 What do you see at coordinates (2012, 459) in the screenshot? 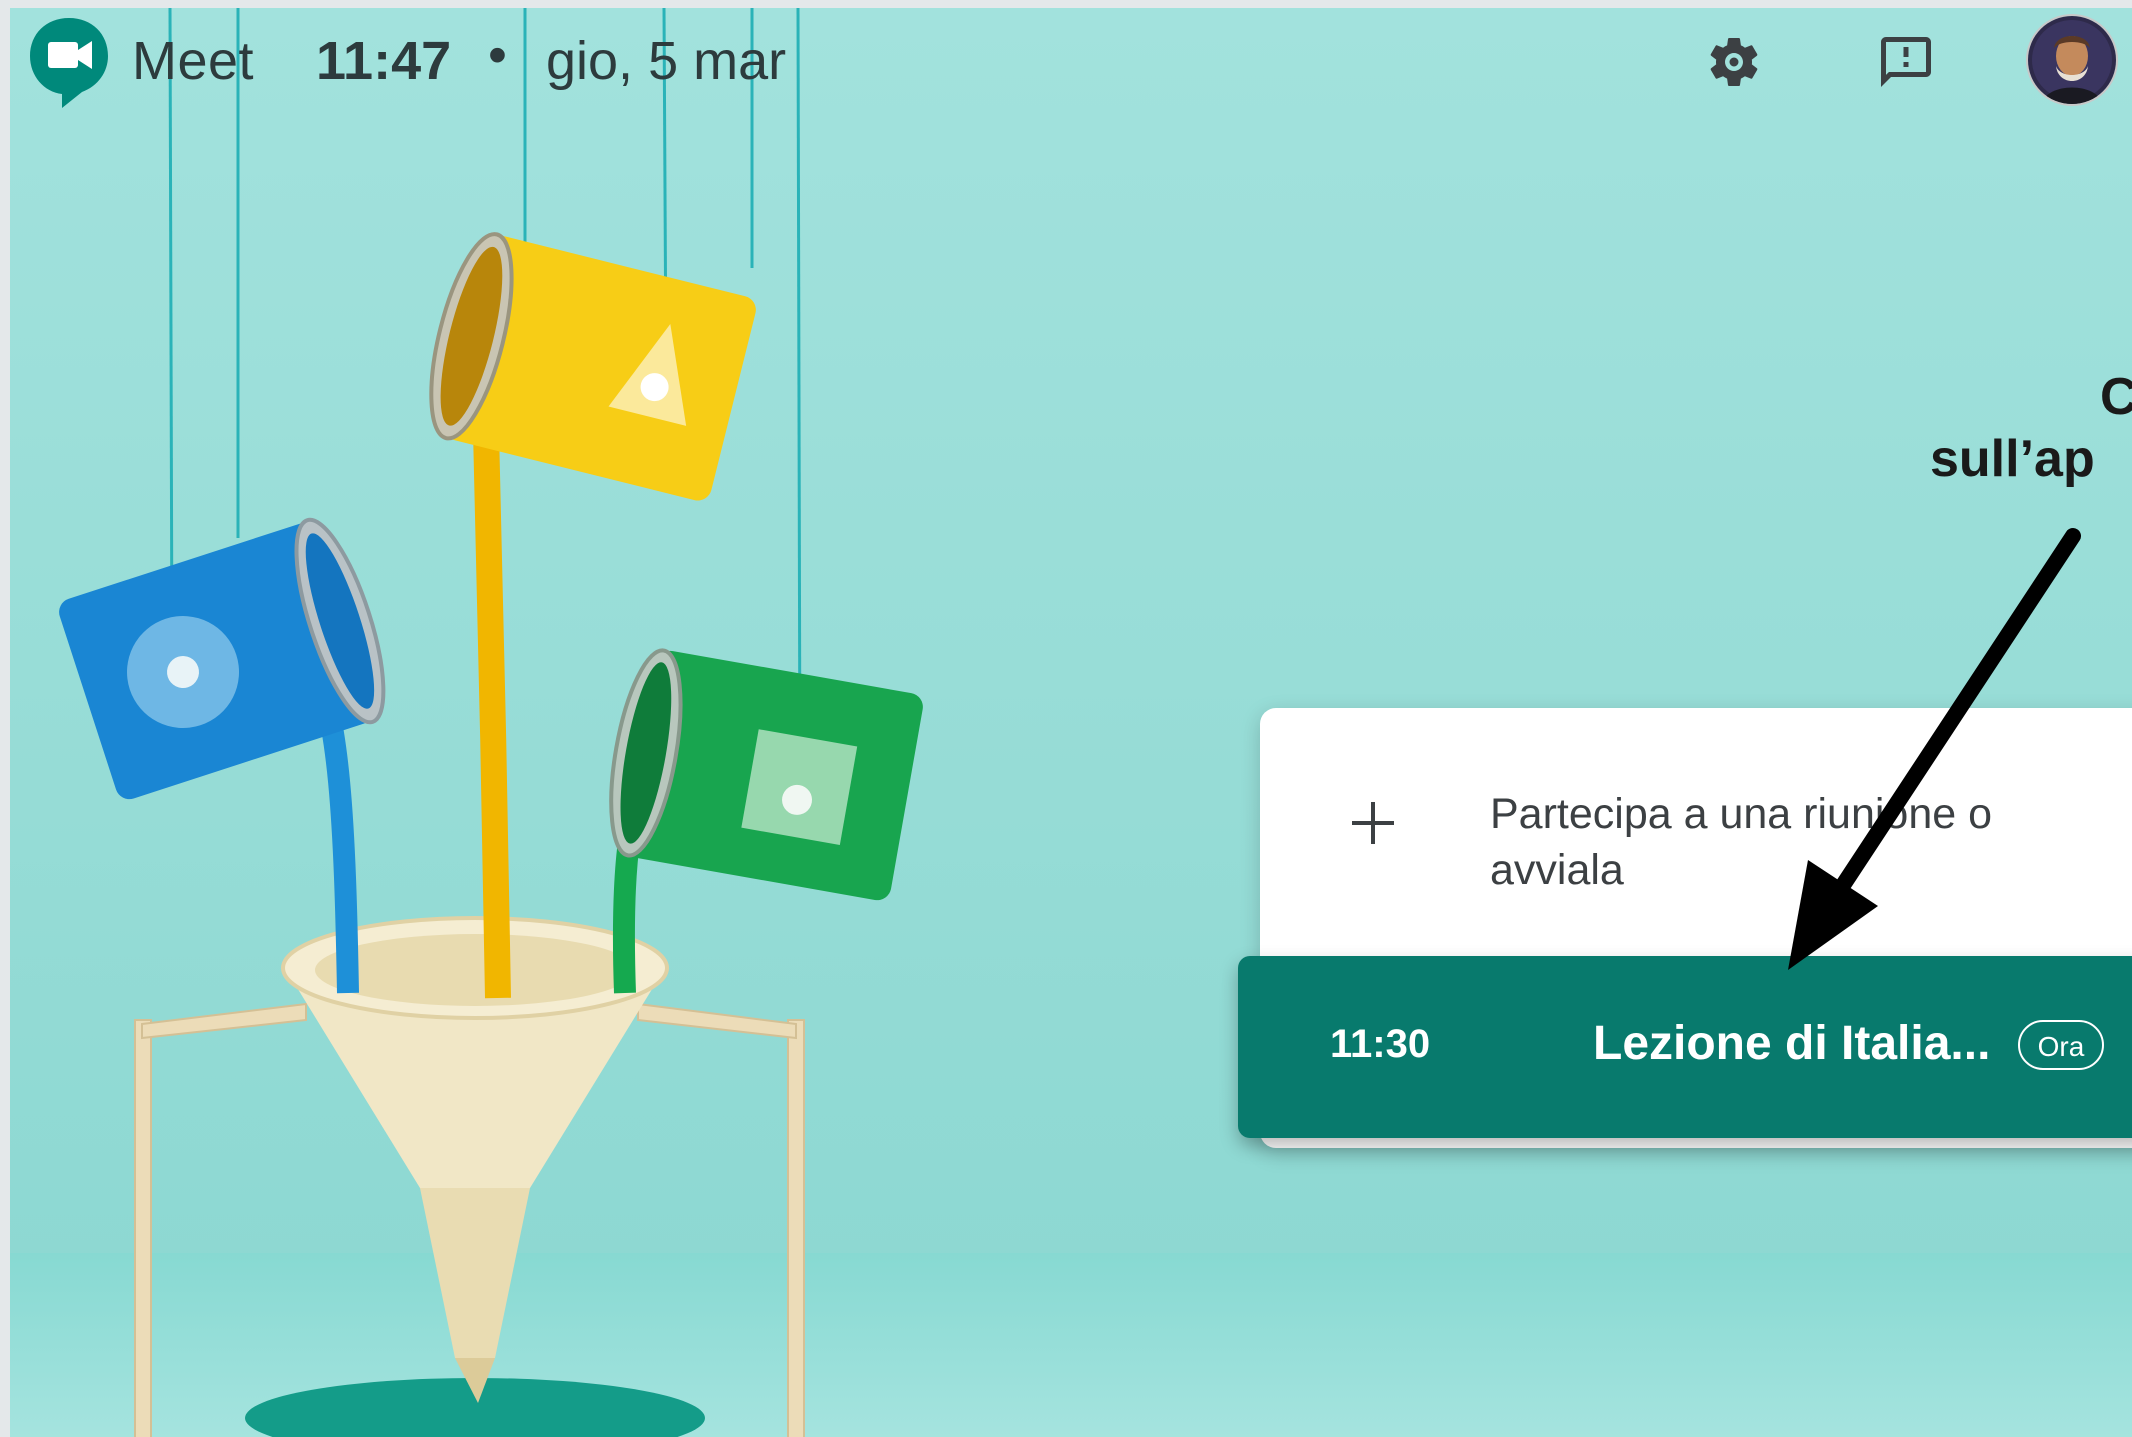
I see `callout-line-2: sull’ap` at bounding box center [2012, 459].